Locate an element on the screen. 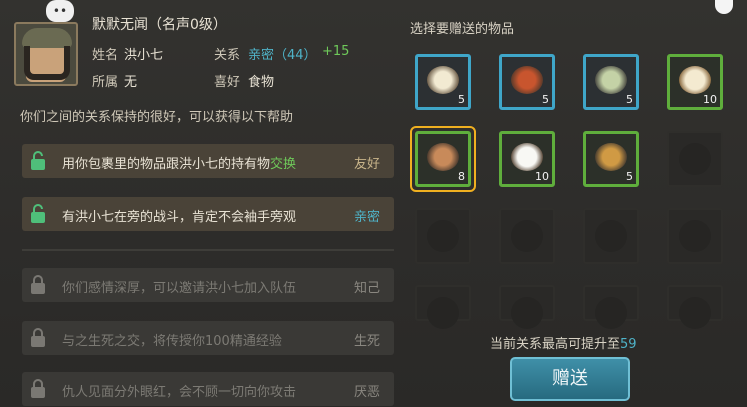 This screenshot has height=407, width=747. inventory-slot-skewers: 5 is located at coordinates (611, 159).